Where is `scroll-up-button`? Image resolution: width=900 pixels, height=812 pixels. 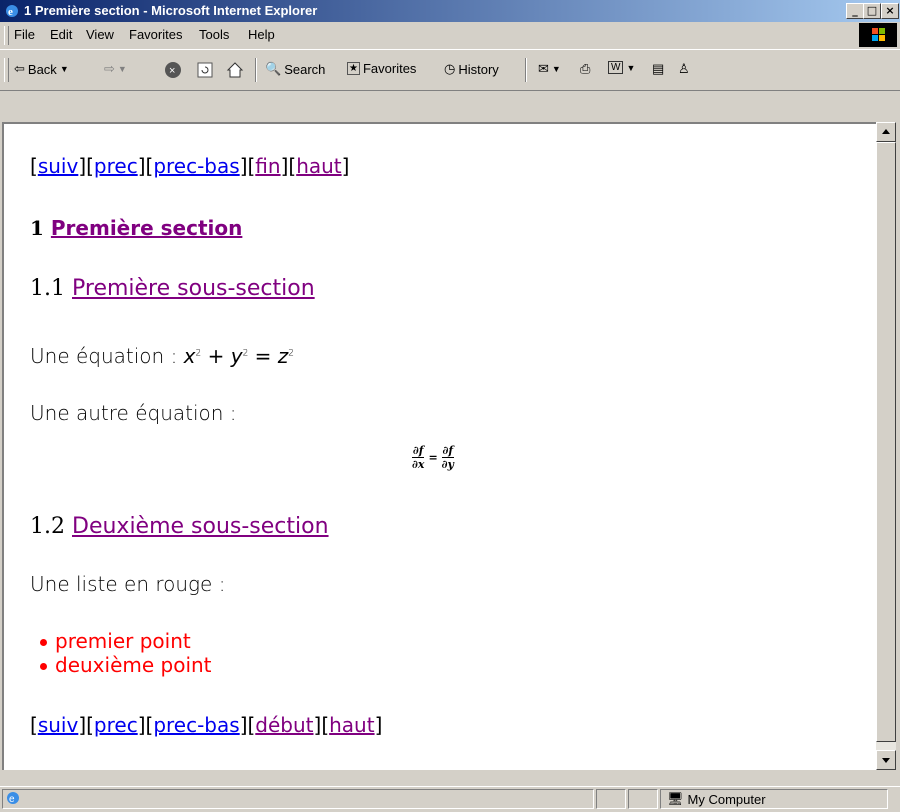 scroll-up-button is located at coordinates (886, 132).